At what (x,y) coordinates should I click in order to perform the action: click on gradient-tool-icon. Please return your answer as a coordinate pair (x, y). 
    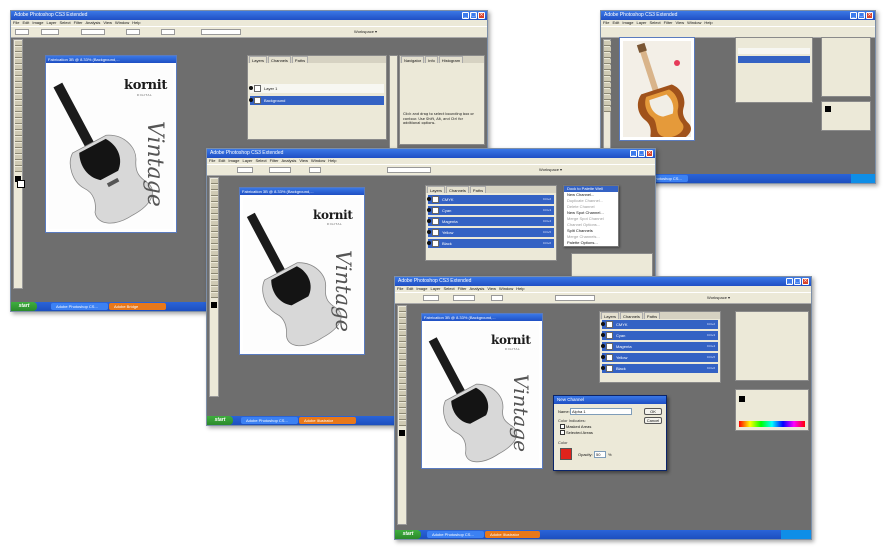
    Looking at the image, I should click on (18, 109).